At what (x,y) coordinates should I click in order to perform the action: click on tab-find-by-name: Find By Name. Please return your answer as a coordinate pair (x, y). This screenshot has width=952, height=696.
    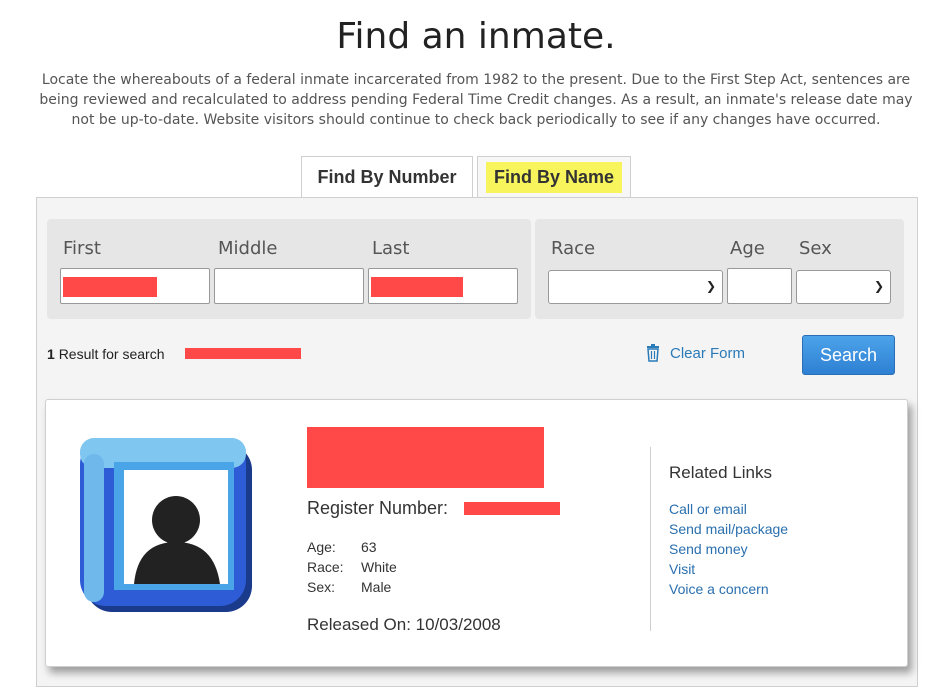
    Looking at the image, I should click on (554, 177).